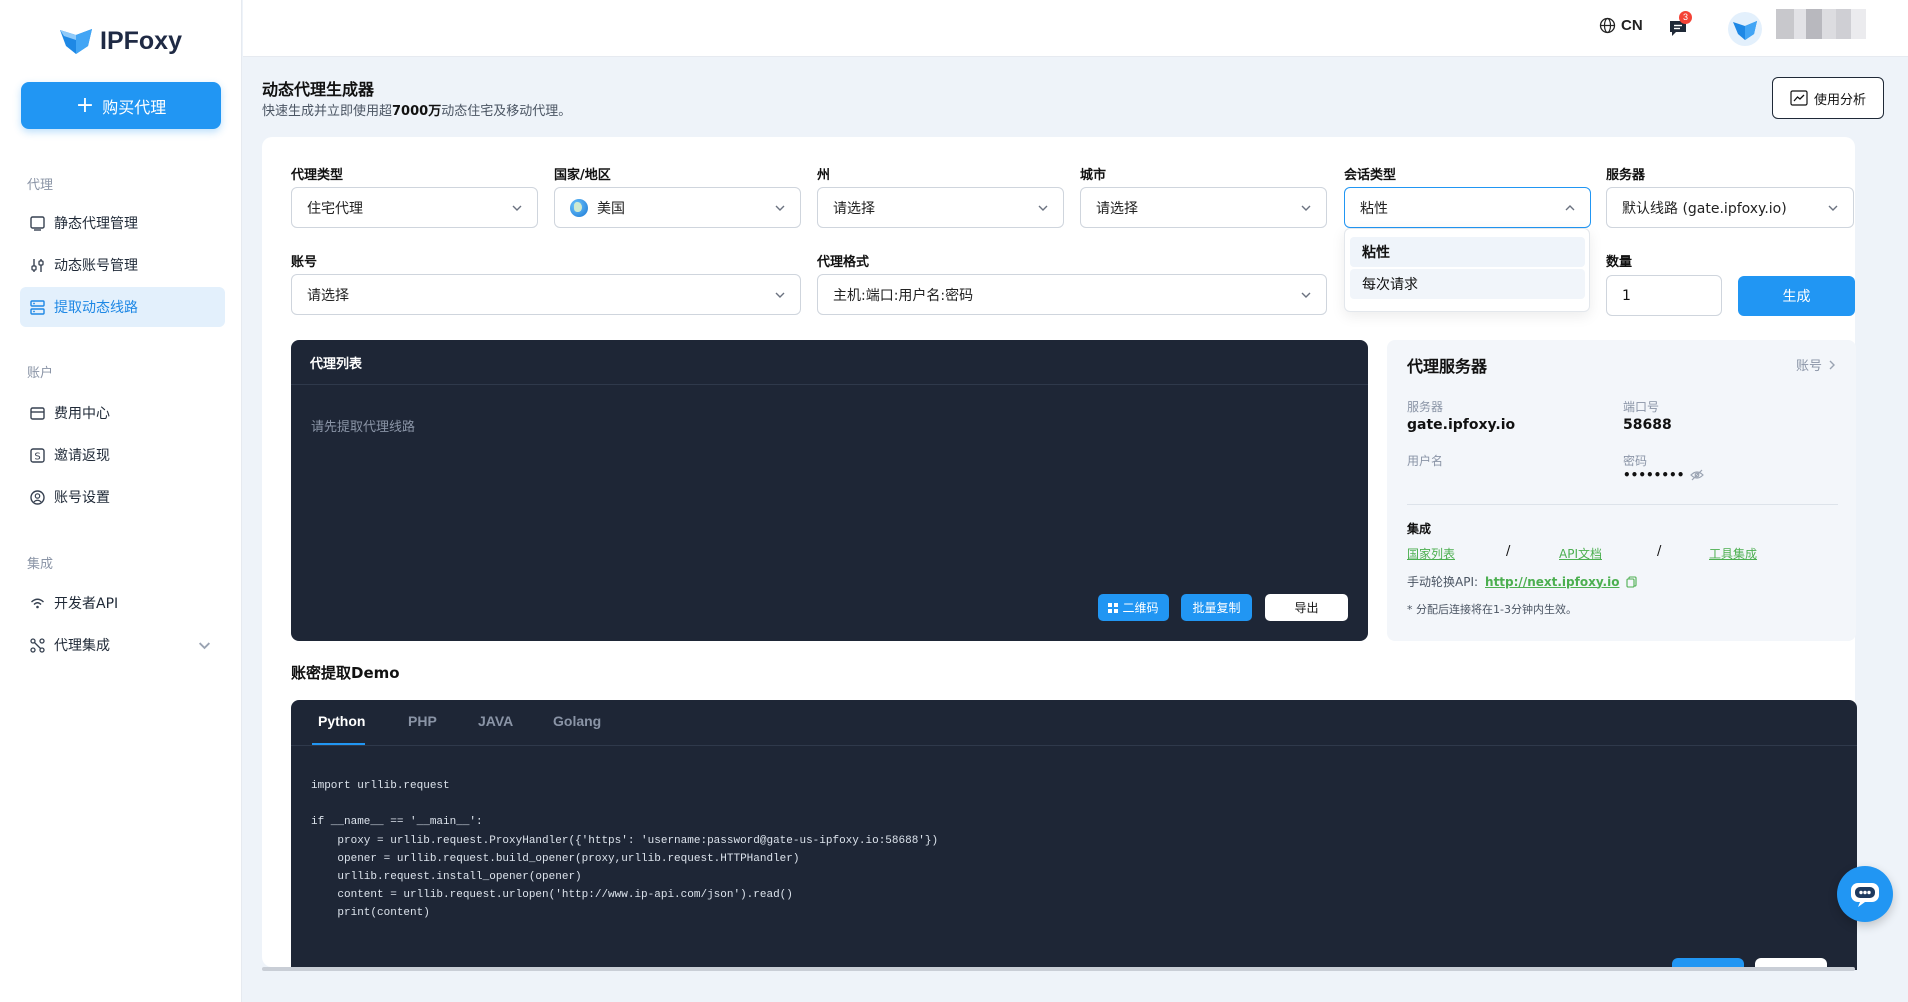 The image size is (1908, 1002). I want to click on sidebar-item-referral: S 邀请返现, so click(122, 455).